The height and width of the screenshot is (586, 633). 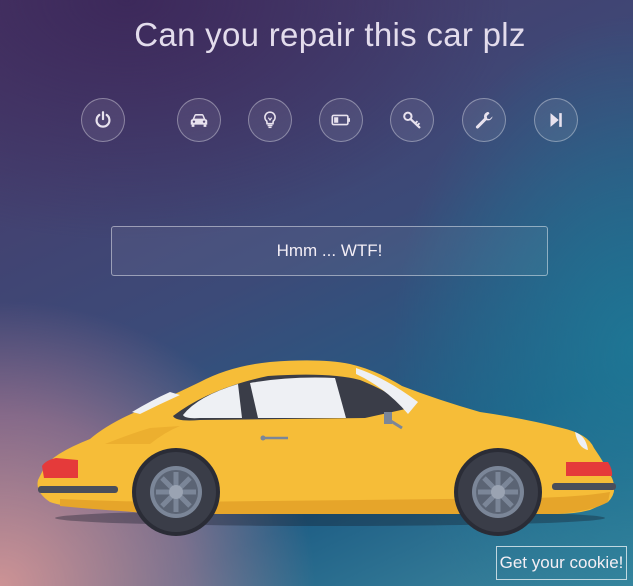 I want to click on car-button, so click(x=199, y=120).